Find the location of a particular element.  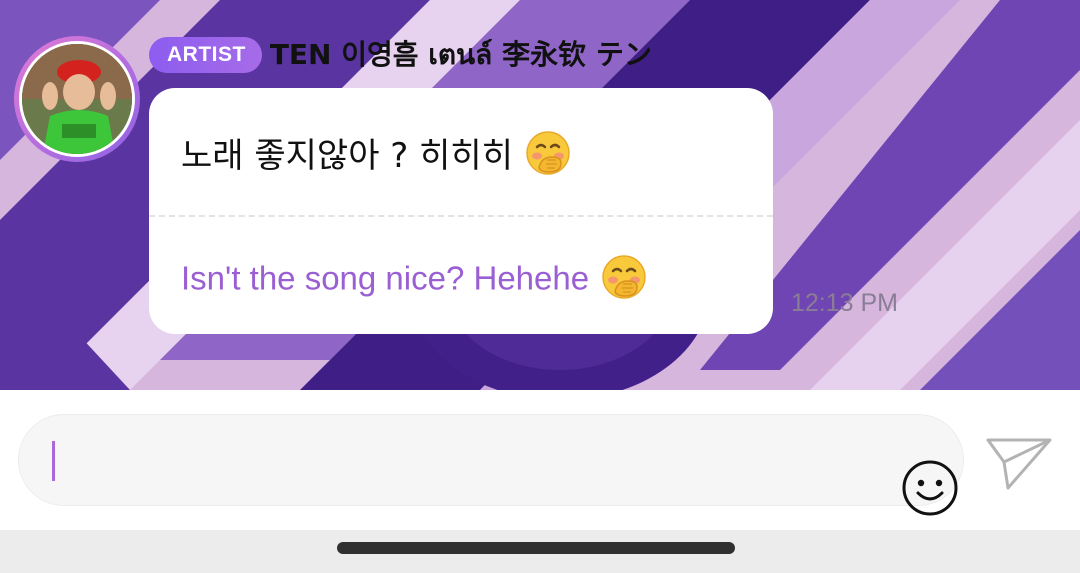

message-original-row: 노래 좋지않아 ? 히히히 is located at coordinates (376, 156).